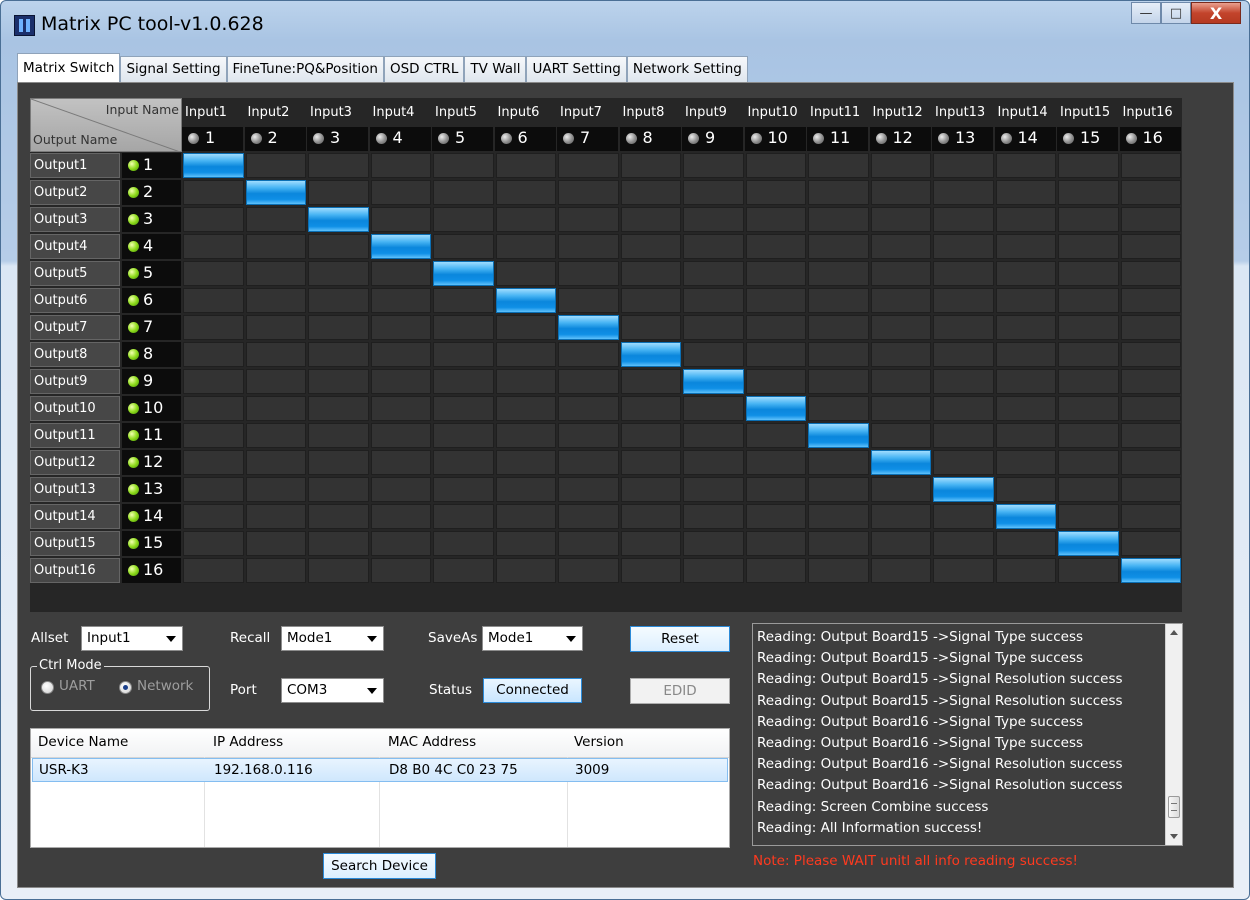  I want to click on log-scrollbar, so click(1173, 734).